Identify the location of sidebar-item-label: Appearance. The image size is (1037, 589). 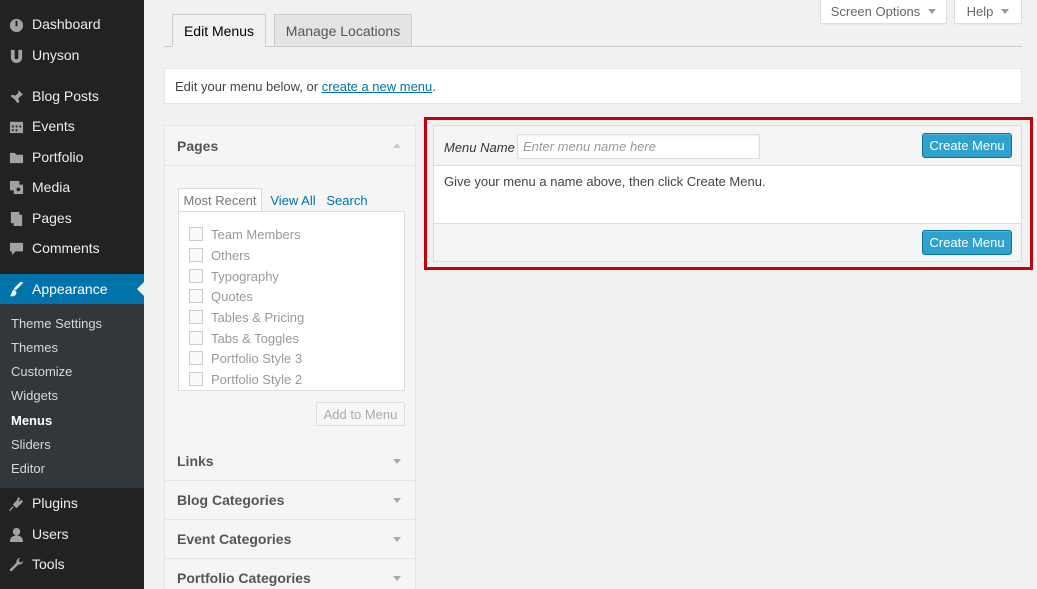
(70, 289).